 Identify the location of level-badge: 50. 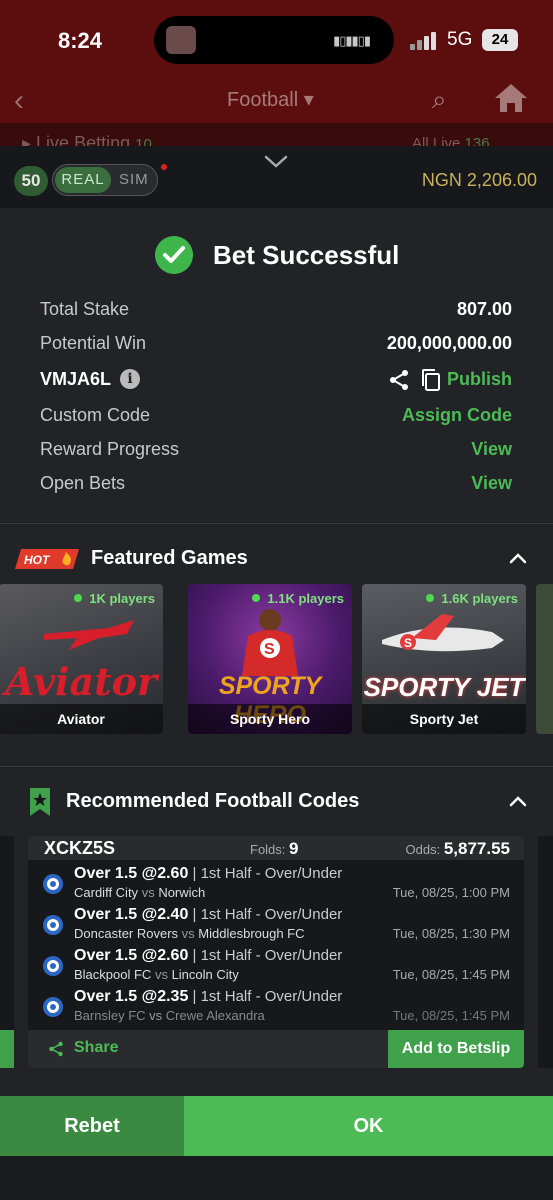
(31, 181).